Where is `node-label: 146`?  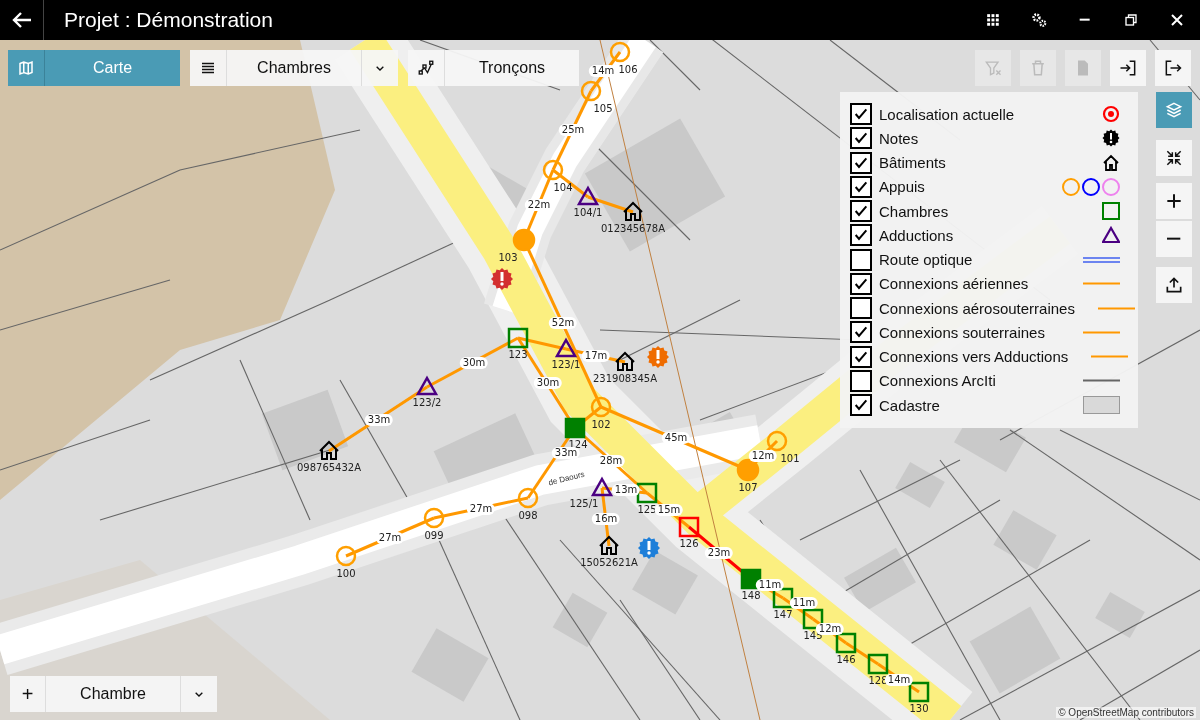 node-label: 146 is located at coordinates (846, 660).